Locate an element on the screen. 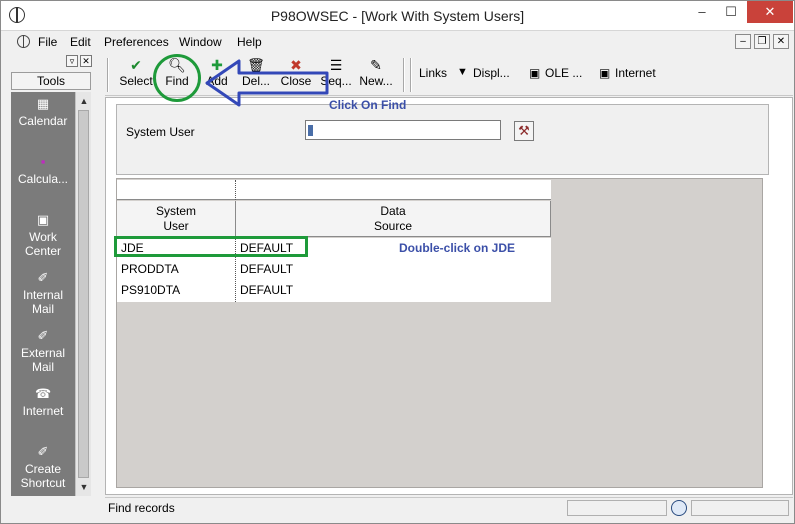 This screenshot has height=524, width=795. click-on-find-annotation: Click On Find is located at coordinates (368, 105).